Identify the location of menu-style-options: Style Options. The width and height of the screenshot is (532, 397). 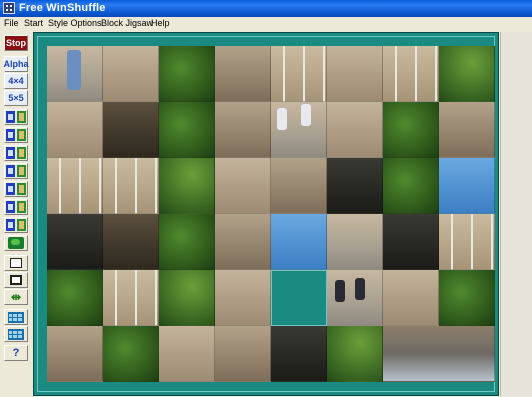
(75, 23).